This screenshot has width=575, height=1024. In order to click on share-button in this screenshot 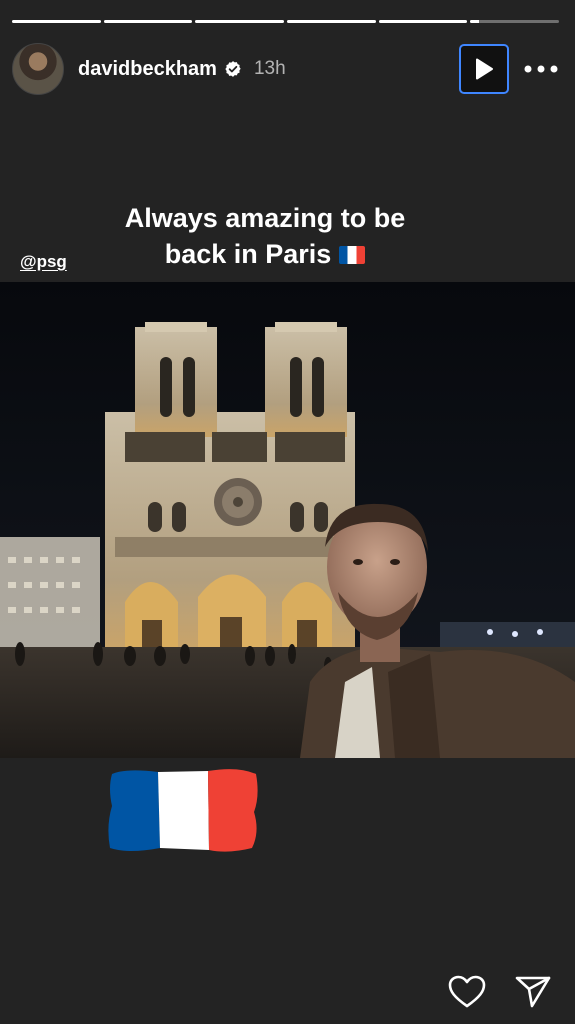, I will do `click(533, 992)`.